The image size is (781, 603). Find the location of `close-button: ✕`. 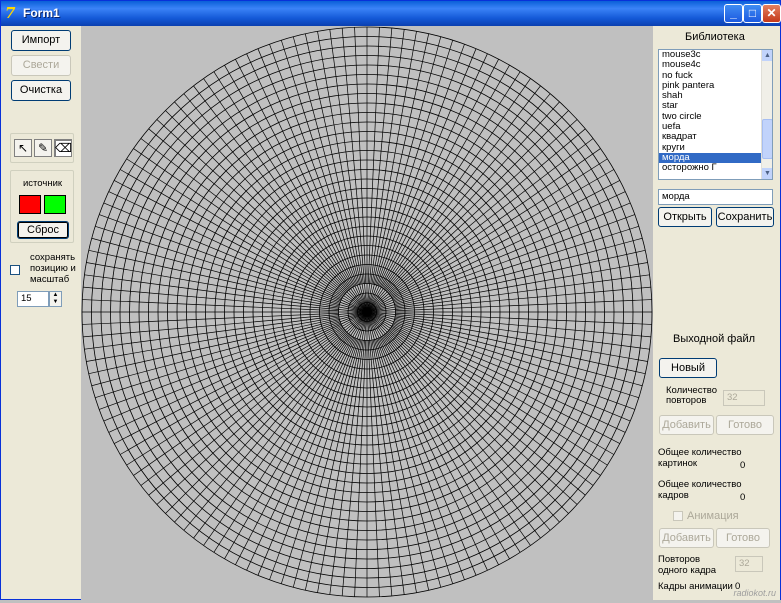

close-button: ✕ is located at coordinates (771, 13).